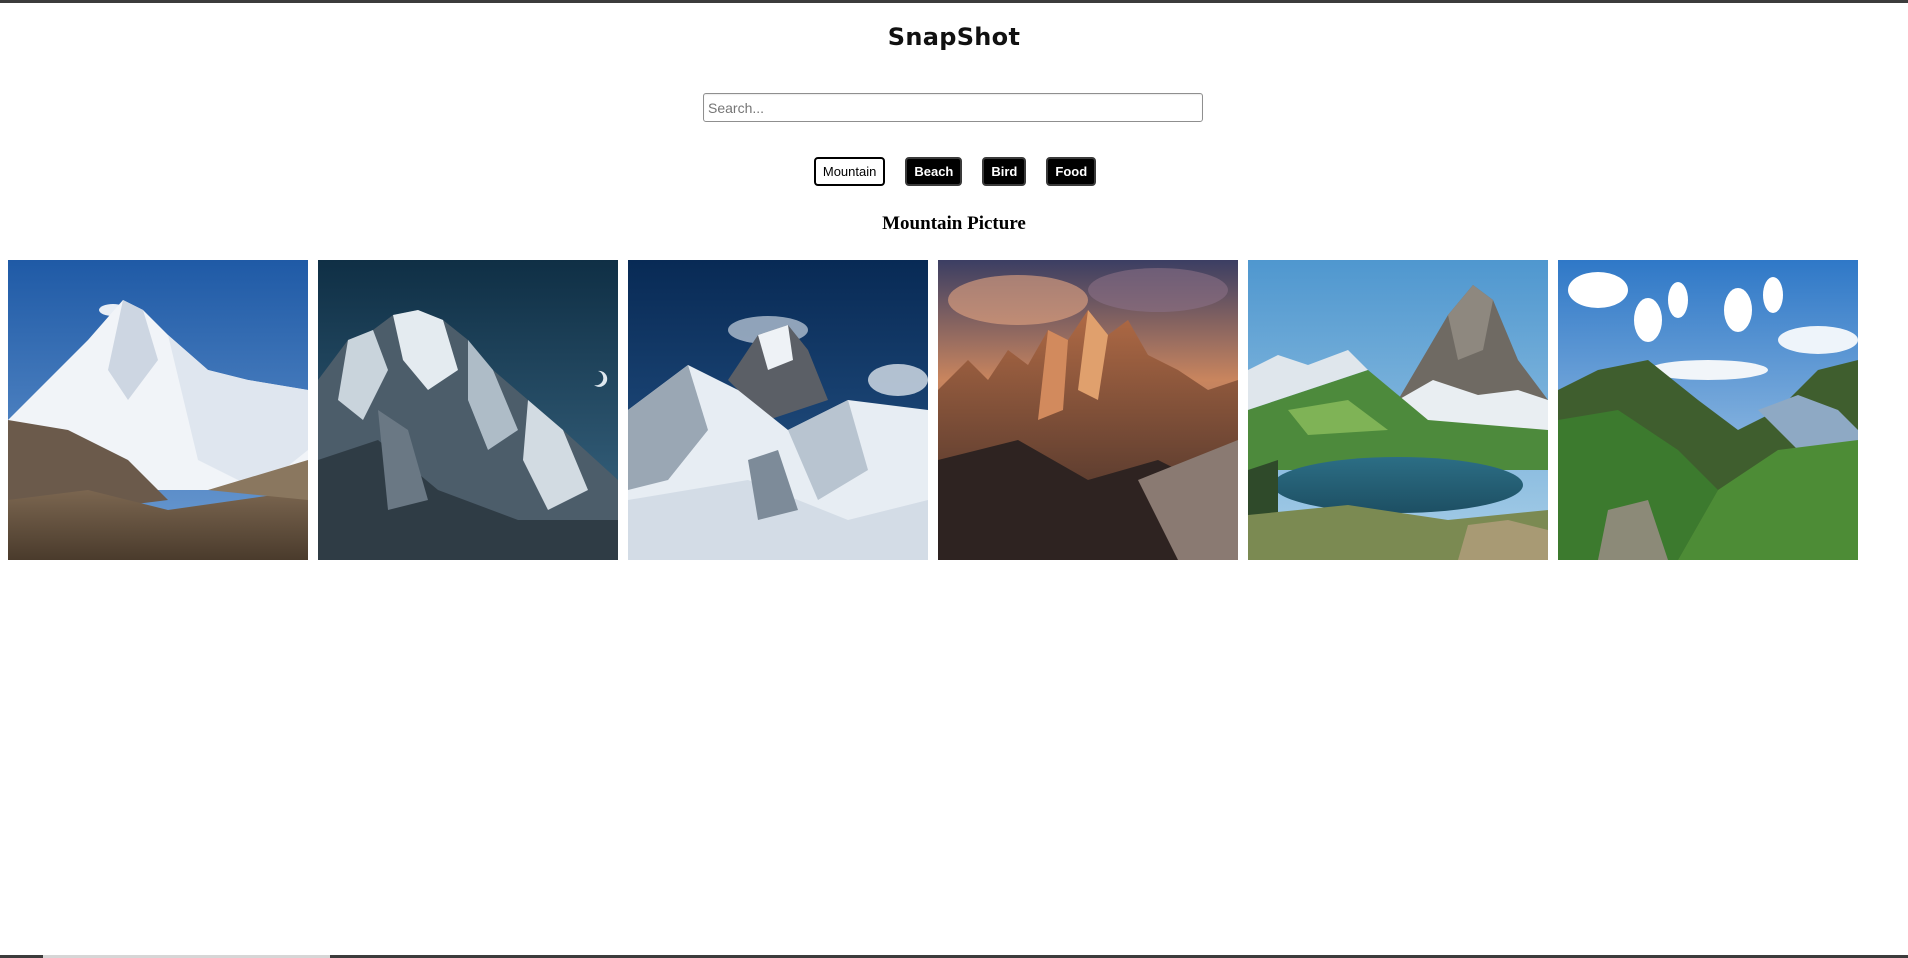 This screenshot has height=958, width=1908. Describe the element at coordinates (953, 107) in the screenshot. I see `search-input` at that location.